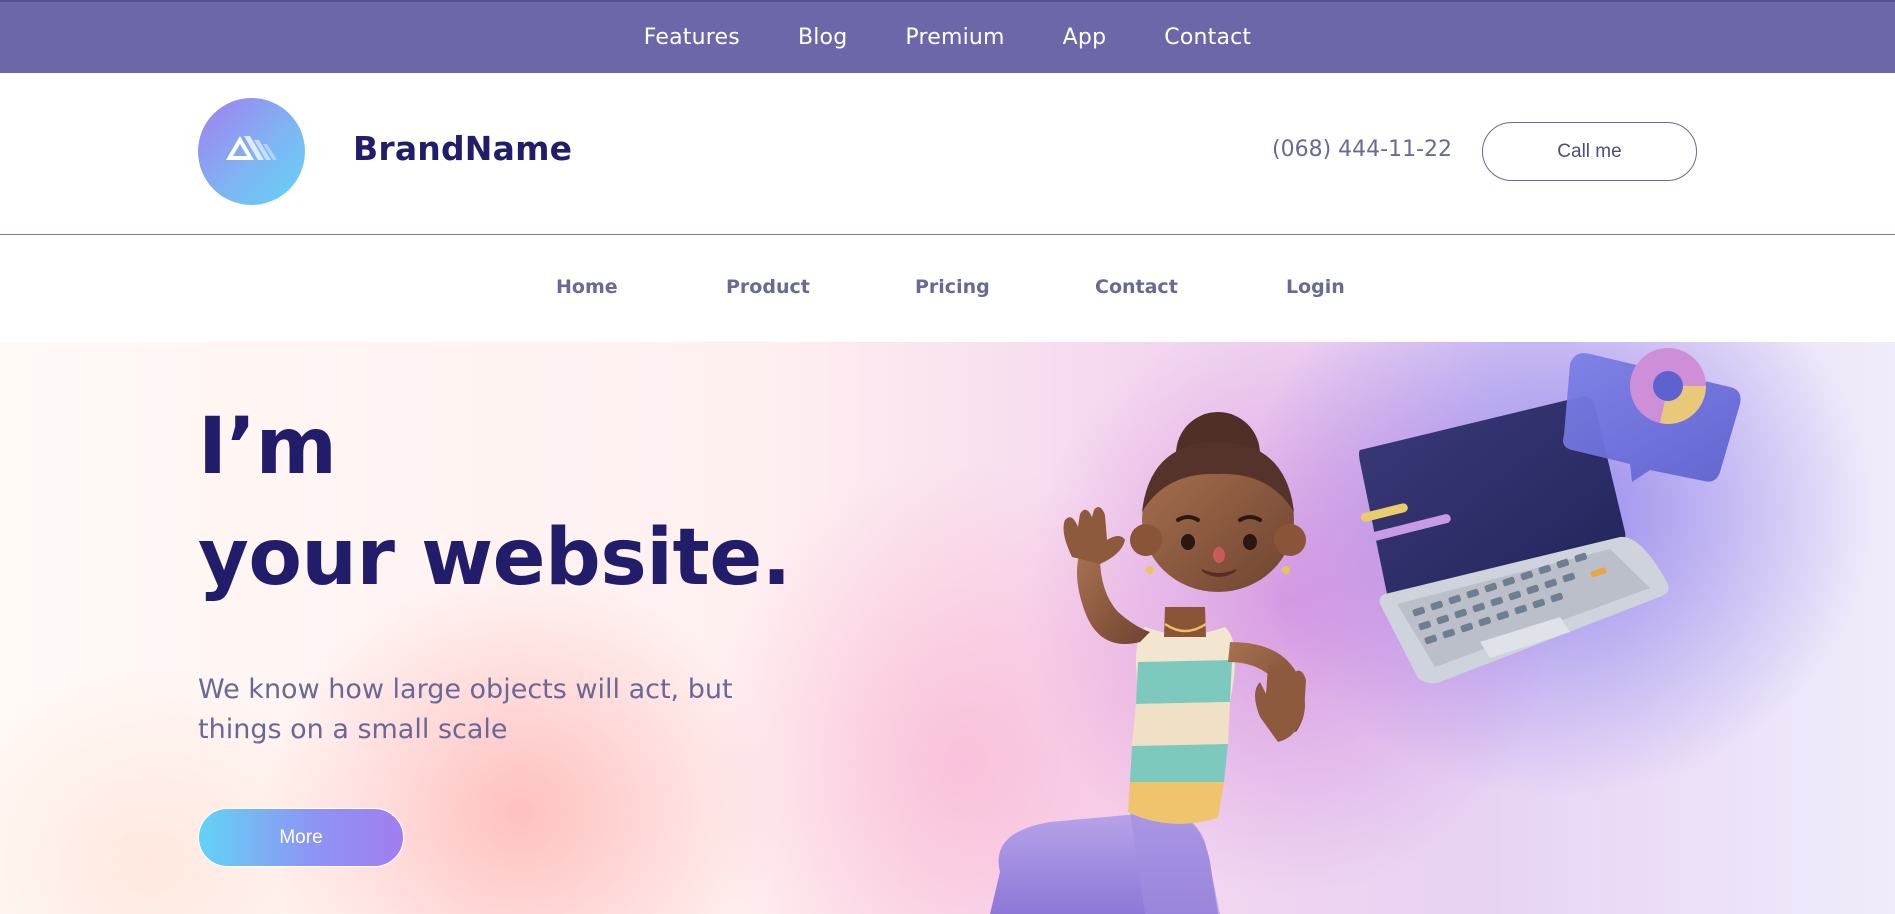 The height and width of the screenshot is (914, 1895). What do you see at coordinates (1148, 663) in the screenshot?
I see `girl-character-icon` at bounding box center [1148, 663].